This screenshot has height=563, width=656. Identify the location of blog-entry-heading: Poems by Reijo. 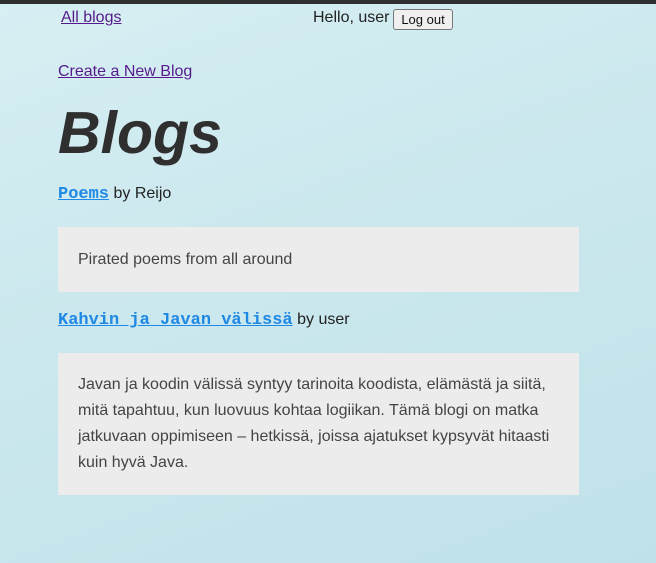
(114, 194).